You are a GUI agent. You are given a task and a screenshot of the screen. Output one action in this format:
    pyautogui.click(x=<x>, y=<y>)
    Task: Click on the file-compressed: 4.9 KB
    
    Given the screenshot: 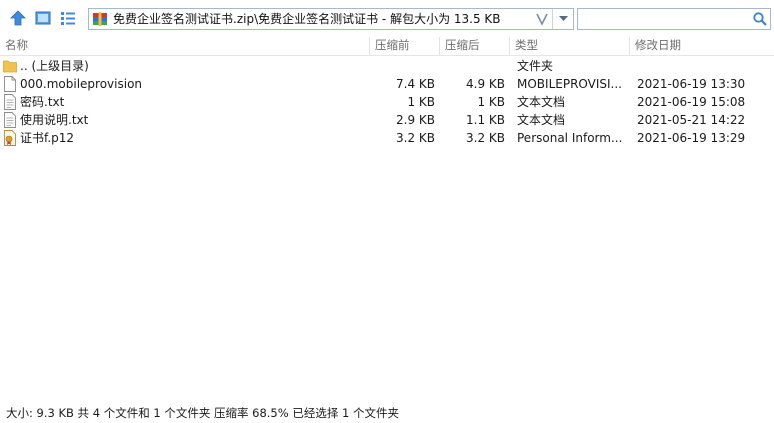 What is the action you would take?
    pyautogui.click(x=485, y=84)
    